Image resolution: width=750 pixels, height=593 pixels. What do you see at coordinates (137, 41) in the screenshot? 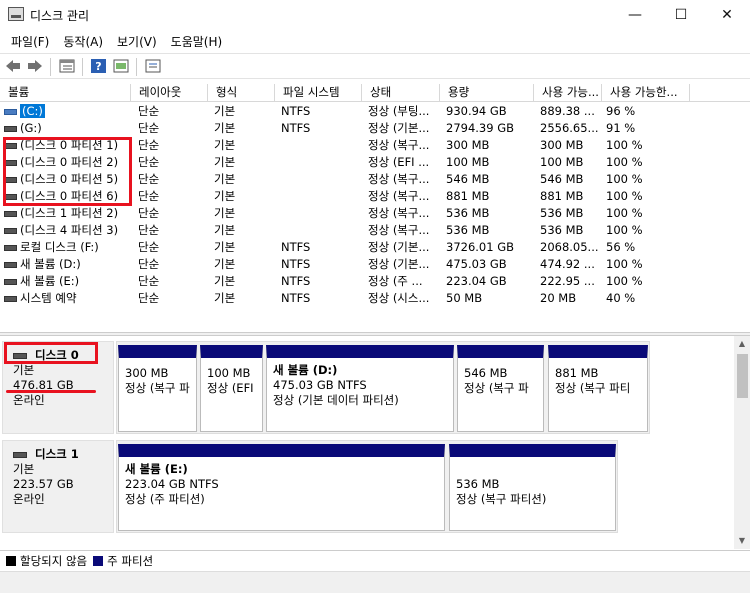
I see `menu-view: 보기(V)` at bounding box center [137, 41].